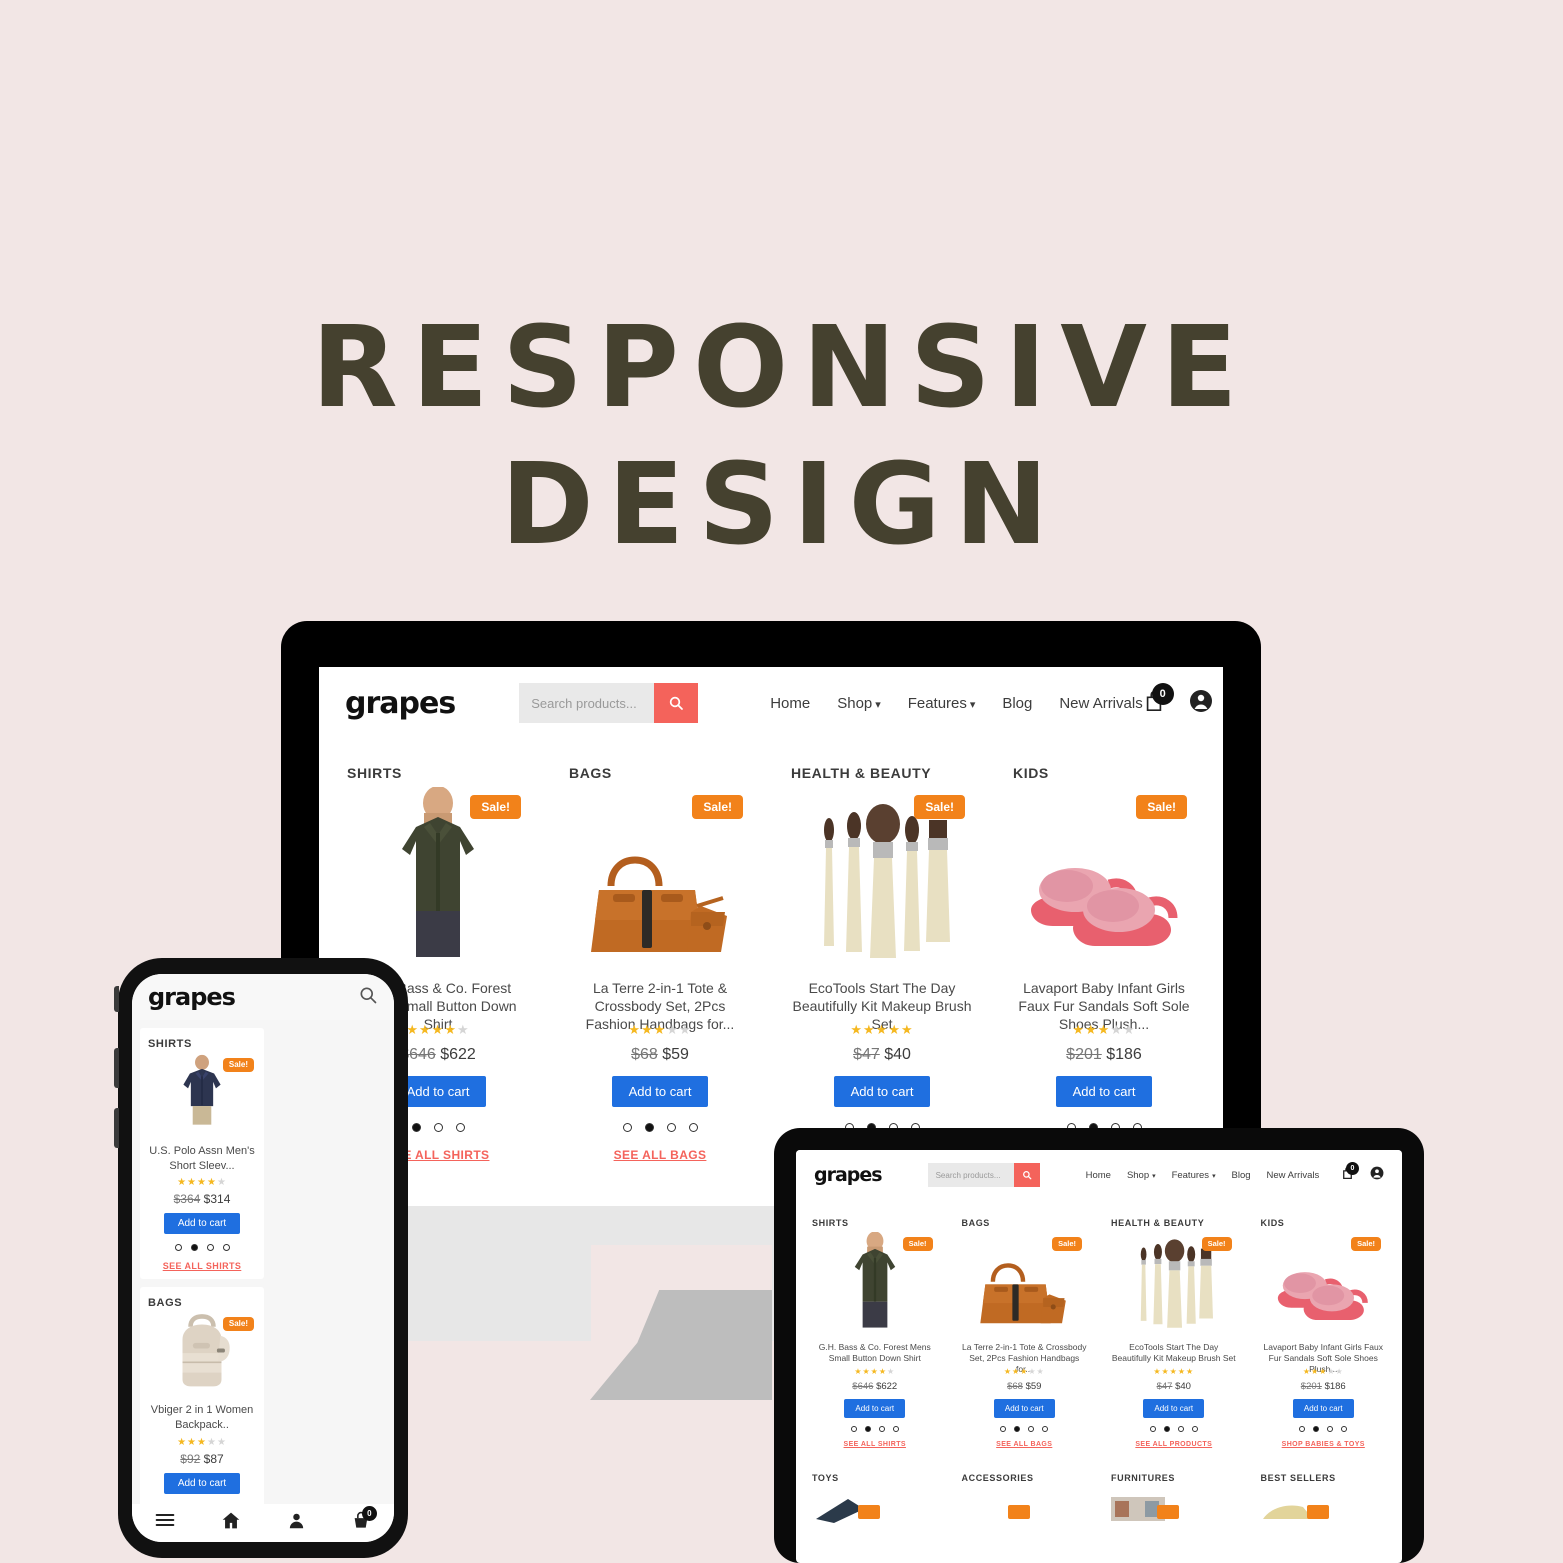 The height and width of the screenshot is (1563, 1563). What do you see at coordinates (1024, 1498) in the screenshot?
I see `category-card: ACCESSORIES` at bounding box center [1024, 1498].